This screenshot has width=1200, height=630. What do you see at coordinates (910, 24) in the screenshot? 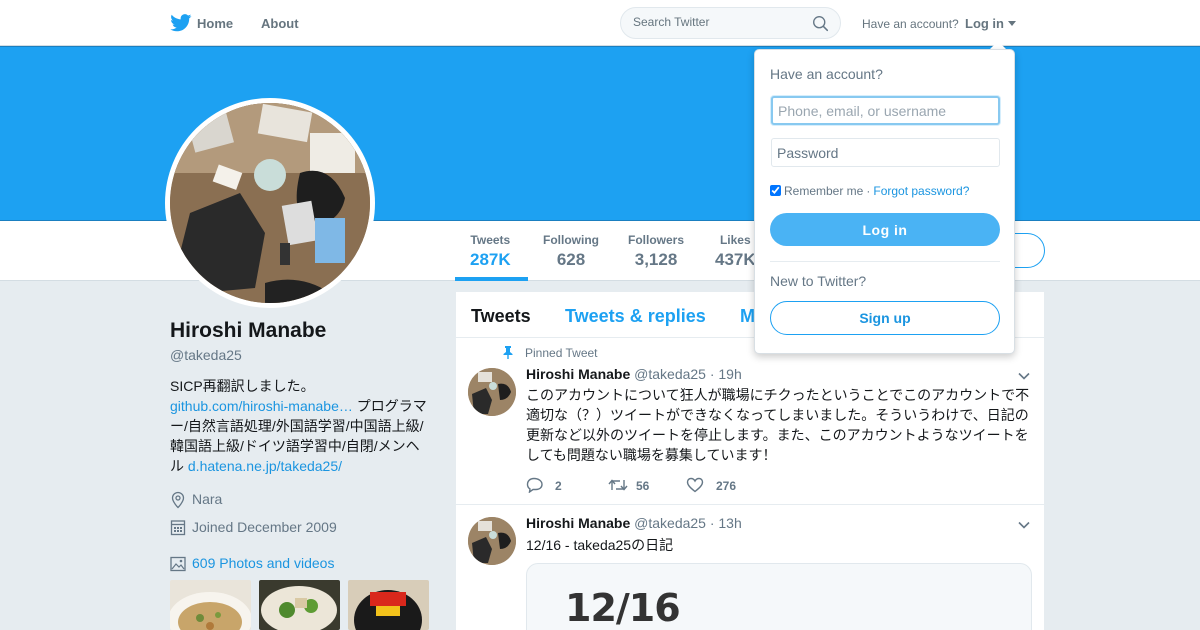
I see `have-account-text: Have an account?` at bounding box center [910, 24].